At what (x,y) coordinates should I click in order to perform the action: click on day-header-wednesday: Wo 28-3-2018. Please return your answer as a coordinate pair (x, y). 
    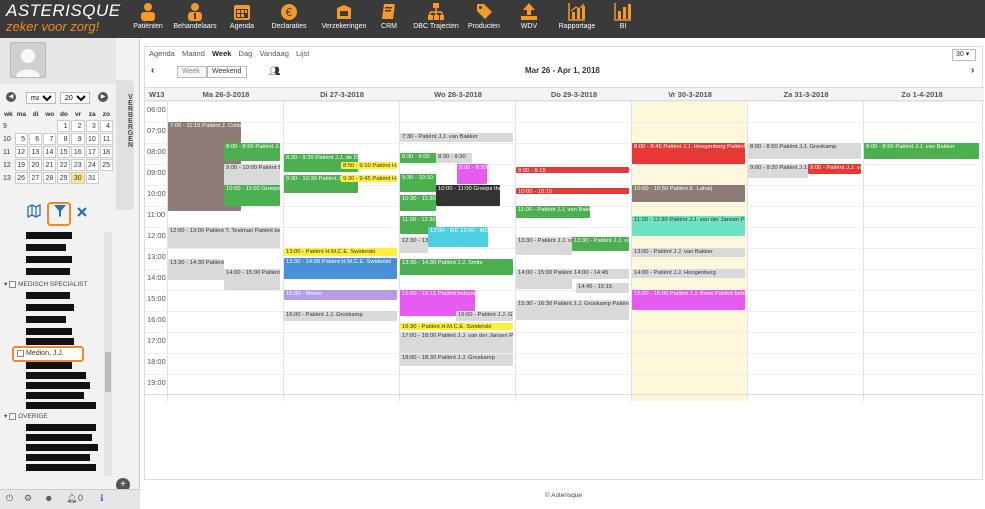
    Looking at the image, I should click on (458, 94).